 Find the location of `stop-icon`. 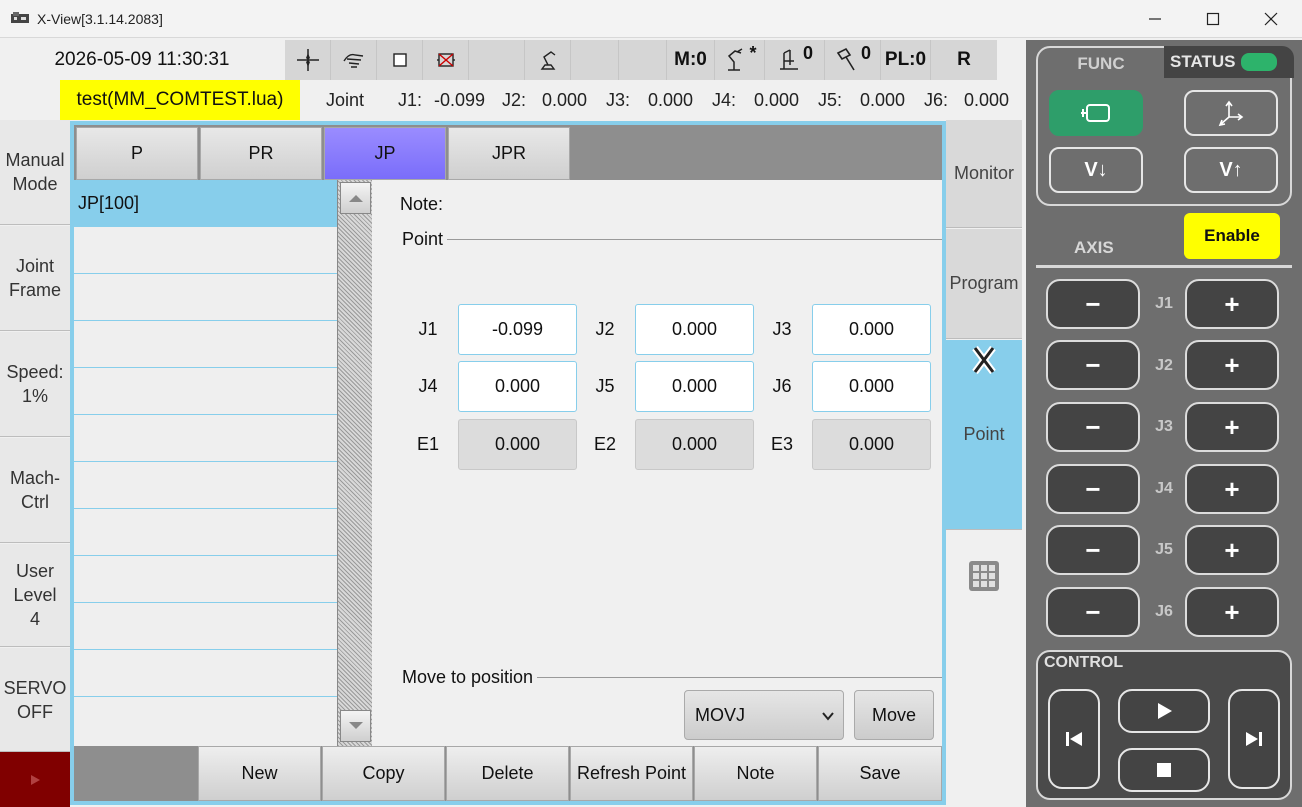

stop-icon is located at coordinates (1164, 770).